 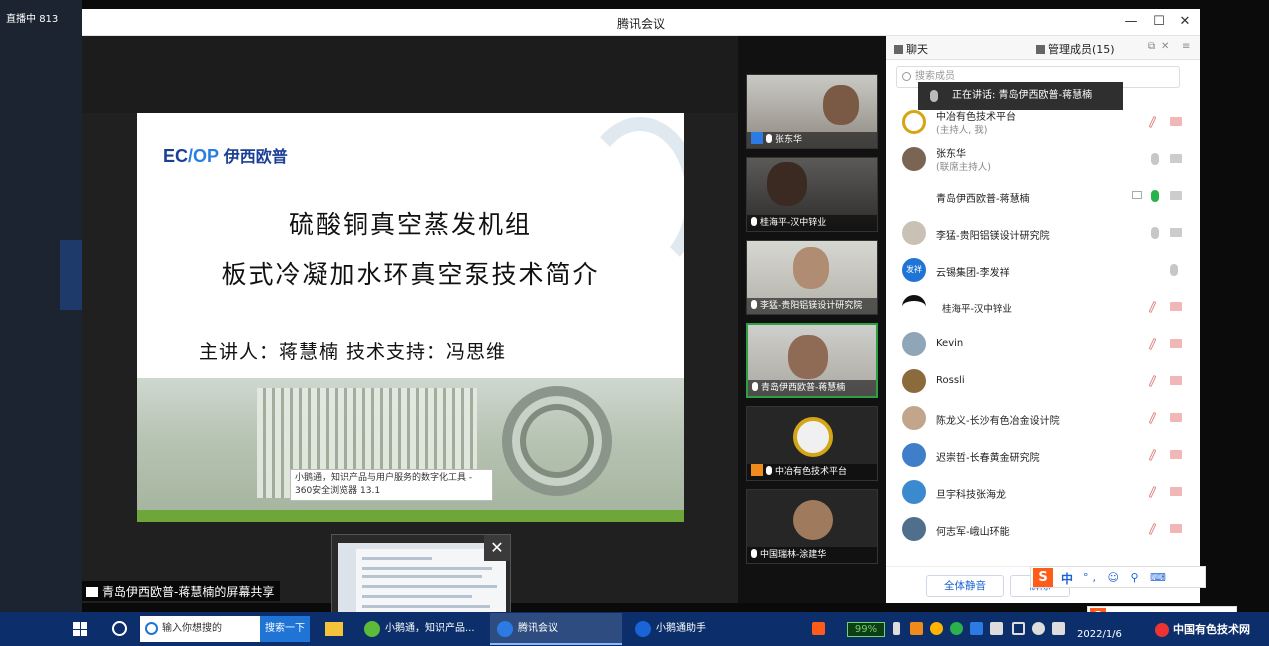 What do you see at coordinates (21, 19) in the screenshot?
I see `live-label: 直播中` at bounding box center [21, 19].